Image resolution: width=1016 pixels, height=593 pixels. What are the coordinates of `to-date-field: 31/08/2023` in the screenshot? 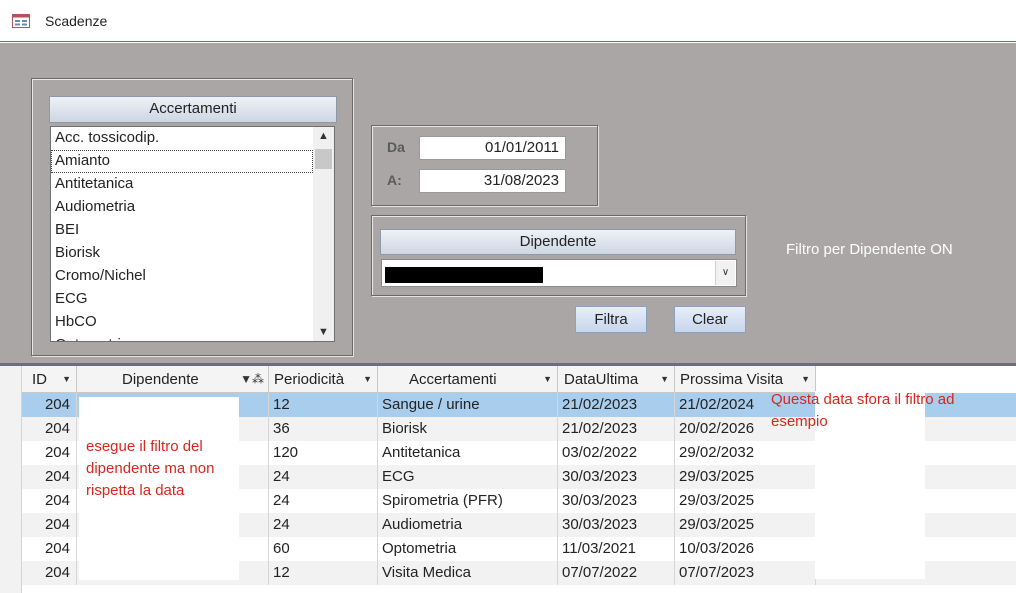 It's located at (492, 181).